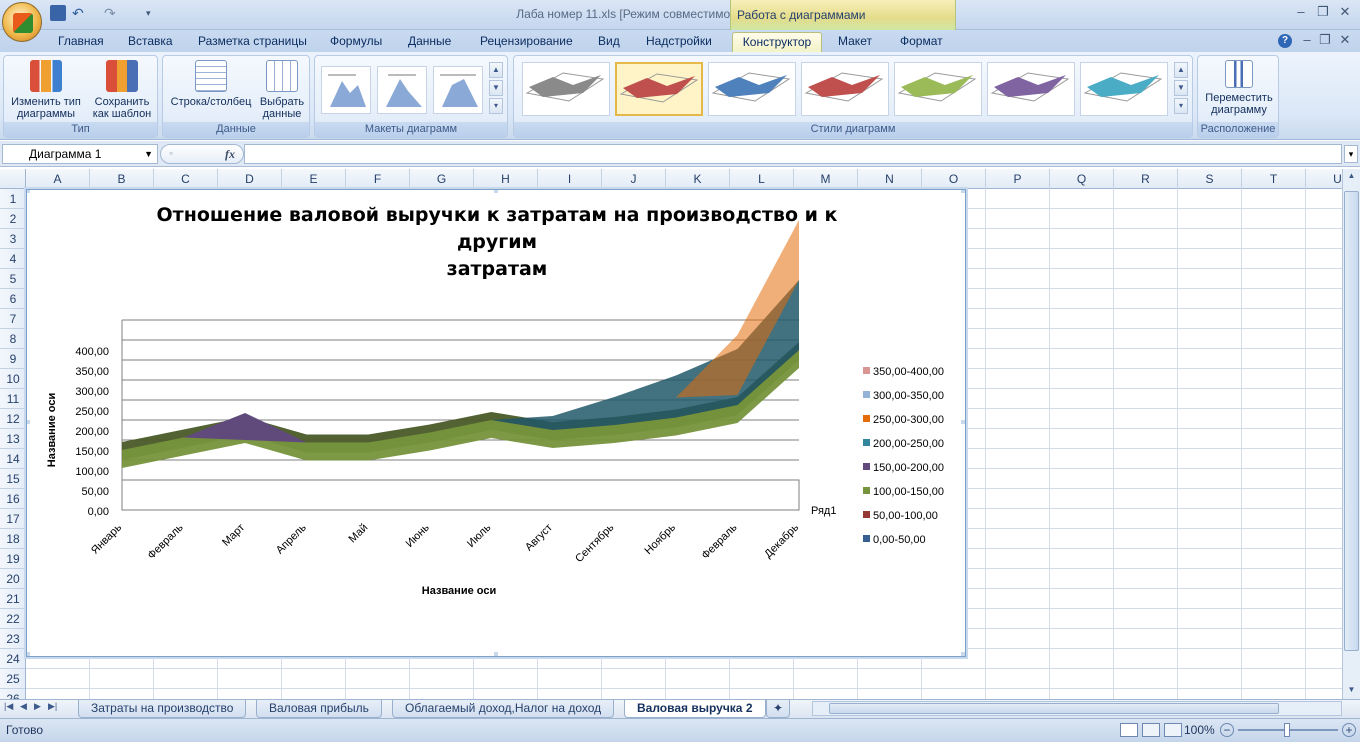  Describe the element at coordinates (12, 339) in the screenshot. I see `row-header-8: 8` at that location.